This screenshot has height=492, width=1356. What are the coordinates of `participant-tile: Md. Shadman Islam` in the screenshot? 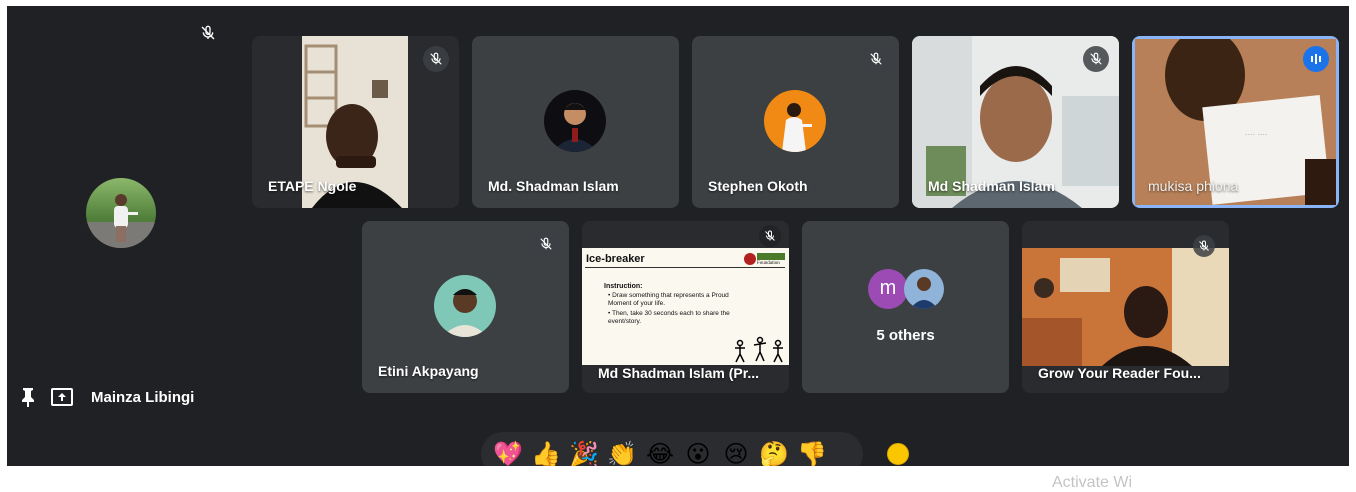 It's located at (575, 122).